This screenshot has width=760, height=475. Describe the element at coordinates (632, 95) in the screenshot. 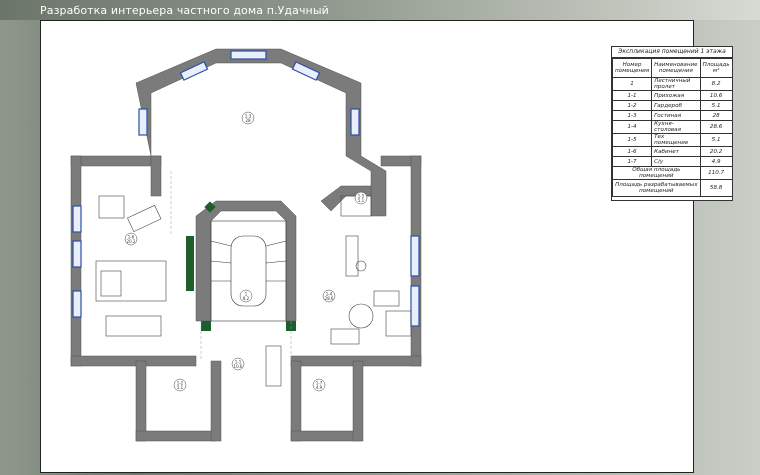

I see `room-number: 1-1` at that location.